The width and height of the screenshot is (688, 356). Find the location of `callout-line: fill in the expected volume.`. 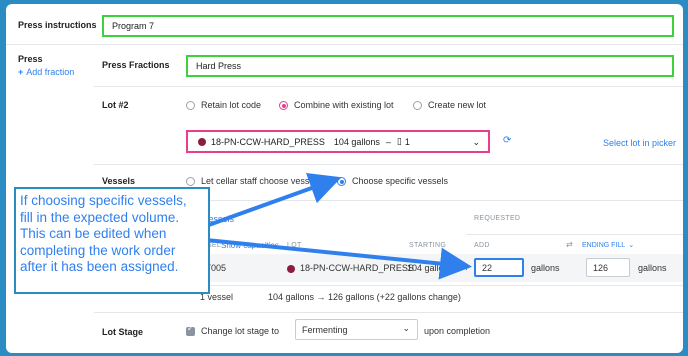

callout-line: fill in the expected volume. is located at coordinates (100, 217).